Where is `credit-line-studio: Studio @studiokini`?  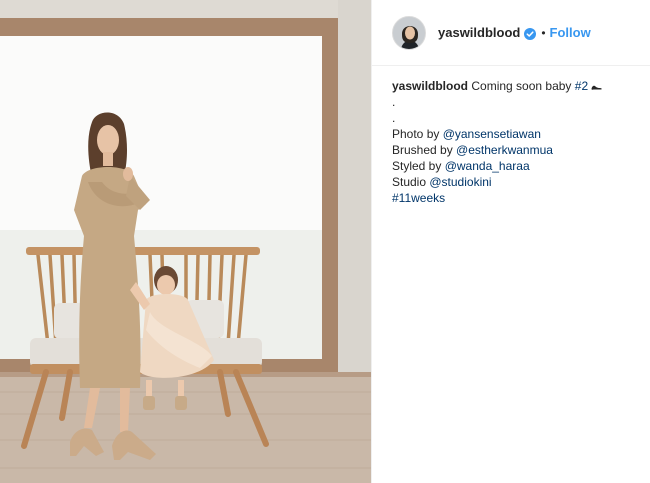 credit-line-studio: Studio @studiokini is located at coordinates (514, 182).